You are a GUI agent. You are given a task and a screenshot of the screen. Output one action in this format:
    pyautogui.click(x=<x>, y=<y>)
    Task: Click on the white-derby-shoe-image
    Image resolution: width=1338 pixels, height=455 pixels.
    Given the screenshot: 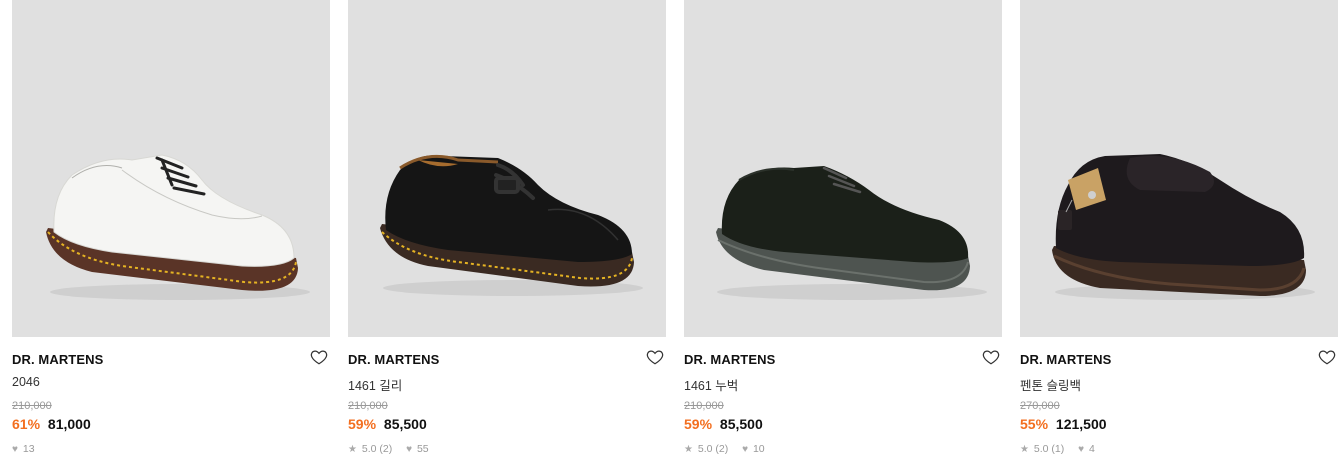 What is the action you would take?
    pyautogui.click(x=178, y=227)
    